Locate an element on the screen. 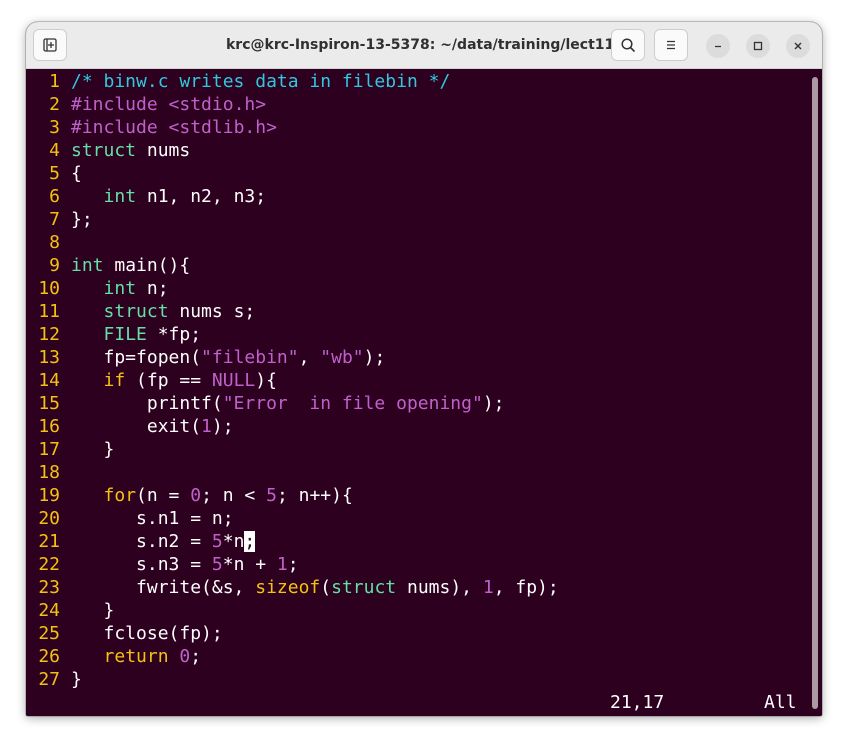  code-line: 22 s.n3 = 5*n + 1; is located at coordinates (292, 564).